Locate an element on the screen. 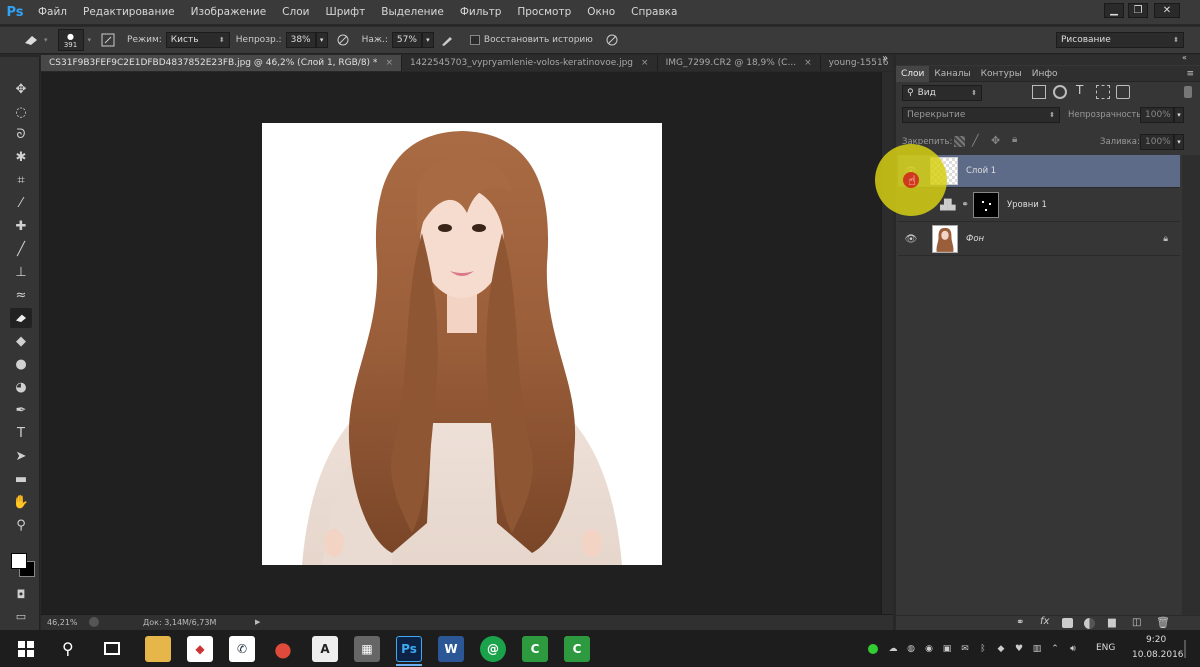 Image resolution: width=1200 pixels, height=667 pixels. collapse-icon: » is located at coordinates (885, 58).